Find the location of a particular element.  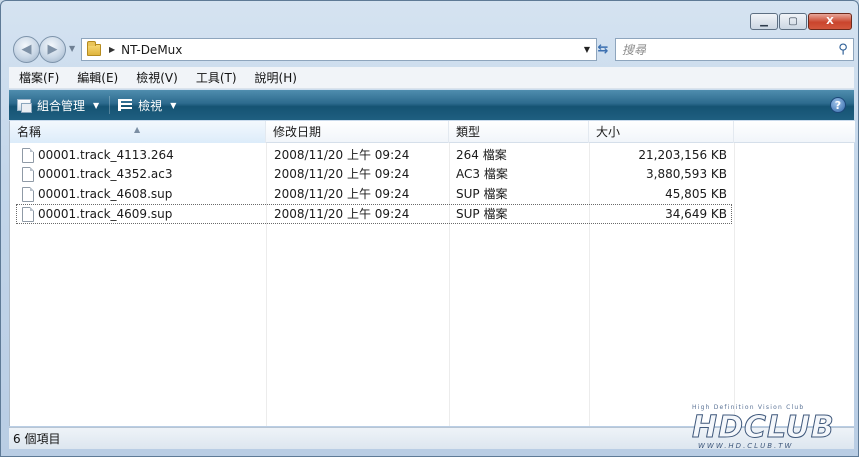

folder-icon is located at coordinates (94, 48).